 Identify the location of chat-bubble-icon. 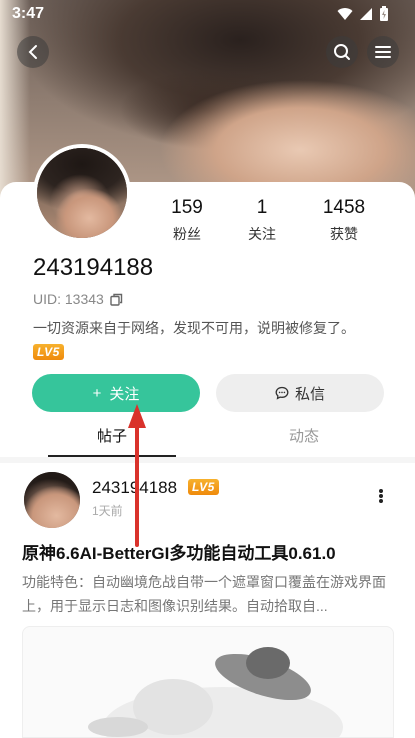
(282, 393).